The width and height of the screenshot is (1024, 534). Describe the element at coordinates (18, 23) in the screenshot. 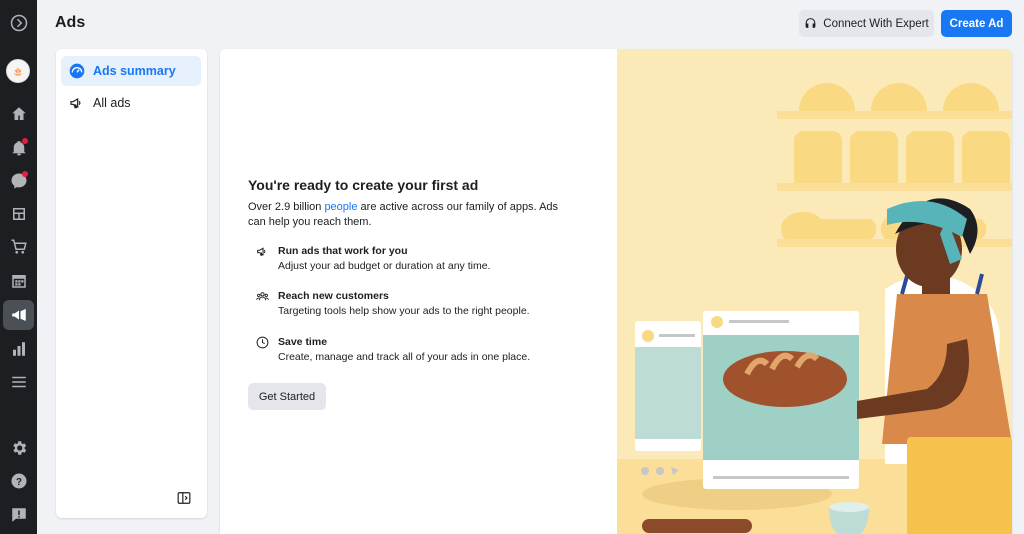

I see `meta-logo-icon` at that location.